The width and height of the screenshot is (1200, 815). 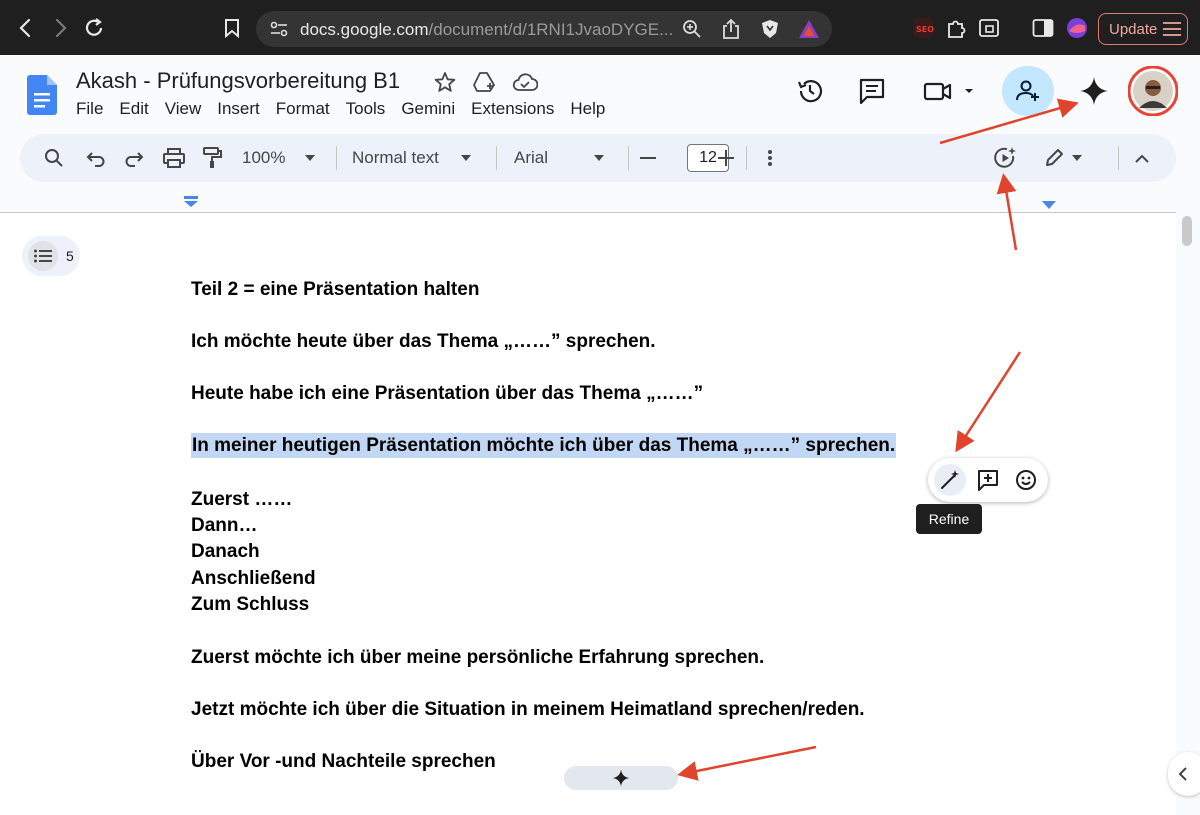 What do you see at coordinates (253, 579) in the screenshot?
I see `doc-paragraph: Anschließend` at bounding box center [253, 579].